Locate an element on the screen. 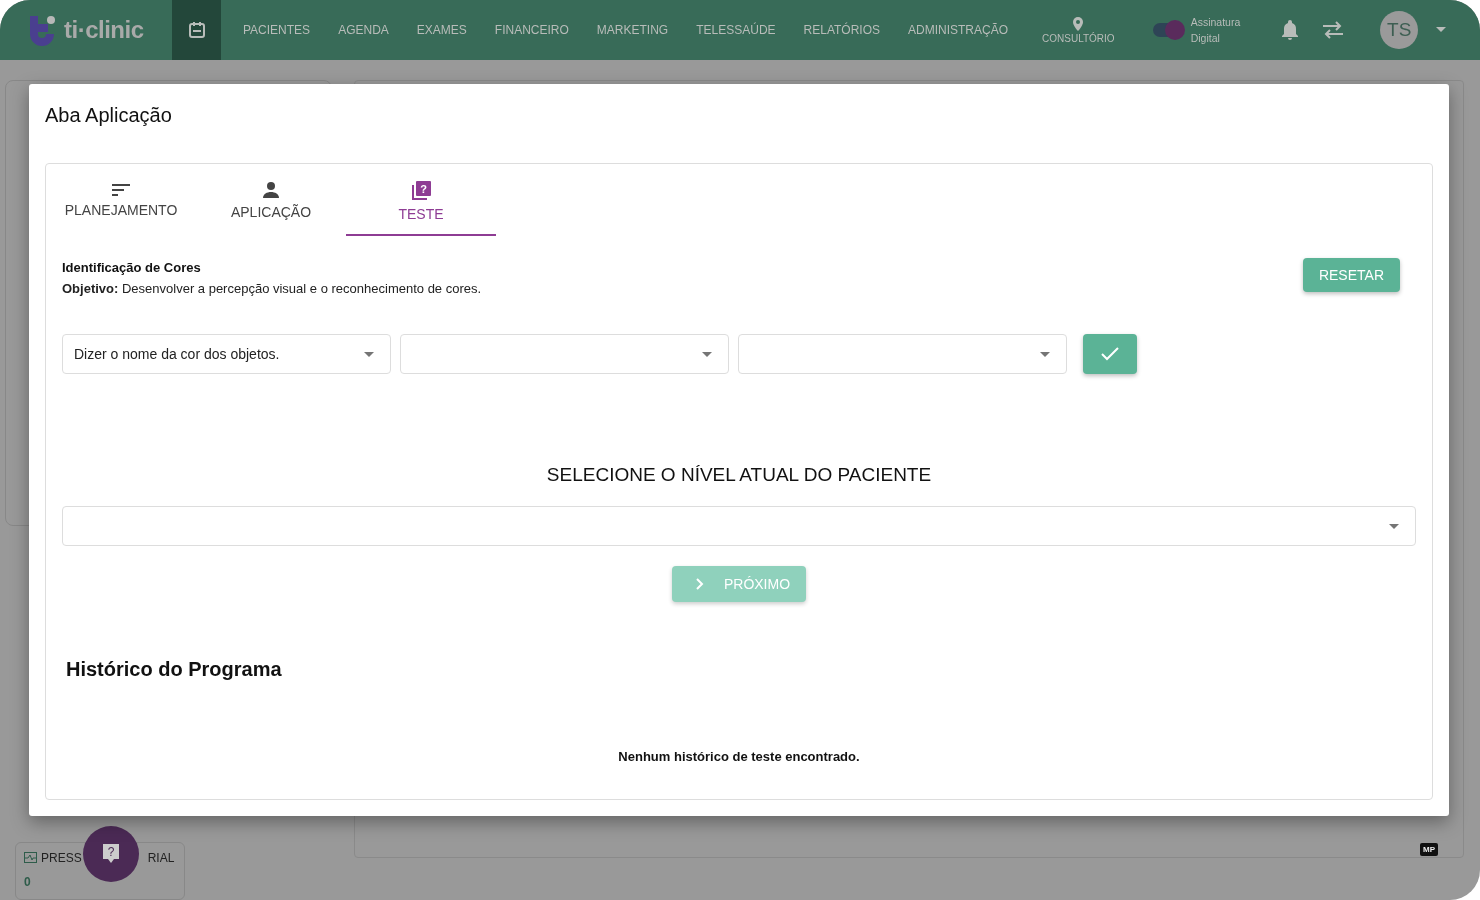 The image size is (1480, 900). calendar-icon is located at coordinates (196, 30).